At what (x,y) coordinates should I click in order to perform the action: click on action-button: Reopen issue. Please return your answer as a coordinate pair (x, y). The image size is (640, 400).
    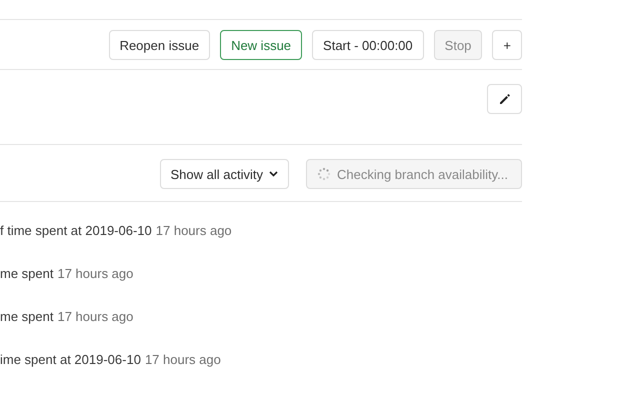
    Looking at the image, I should click on (159, 45).